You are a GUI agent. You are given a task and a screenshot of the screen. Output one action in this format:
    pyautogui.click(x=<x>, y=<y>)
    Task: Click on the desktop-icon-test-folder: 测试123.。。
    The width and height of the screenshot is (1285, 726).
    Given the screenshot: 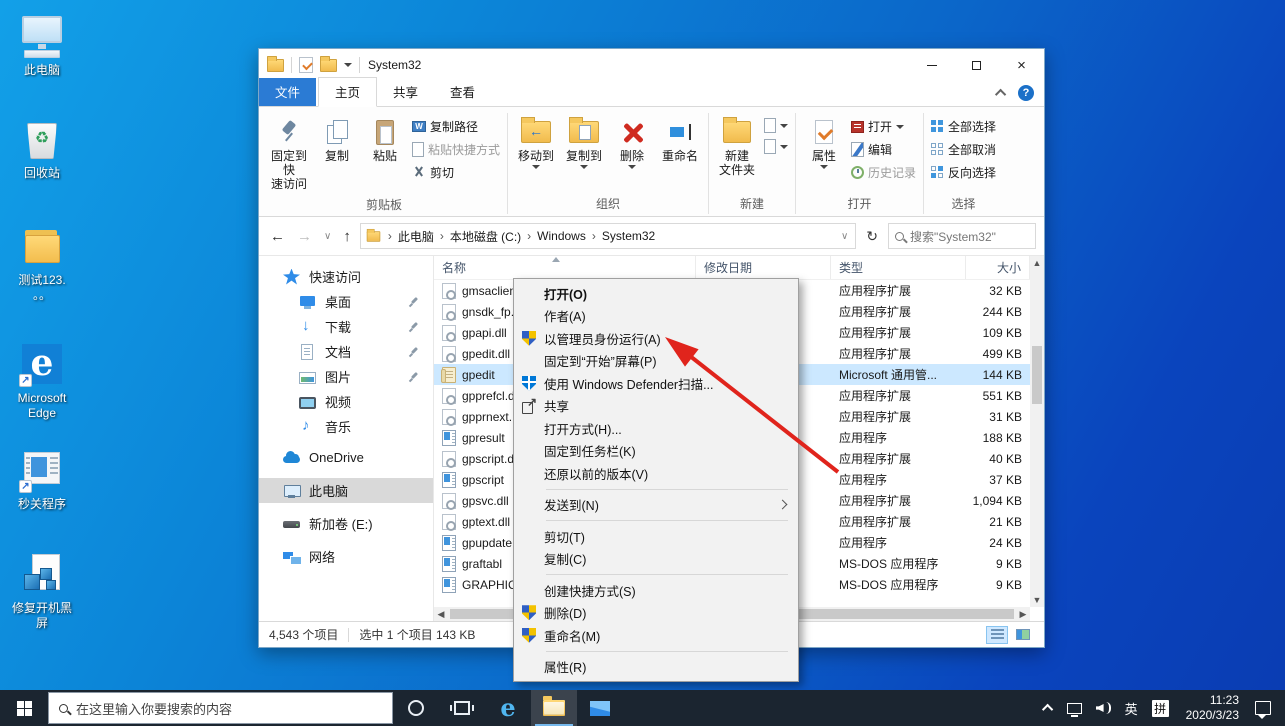 What is the action you would take?
    pyautogui.click(x=42, y=262)
    